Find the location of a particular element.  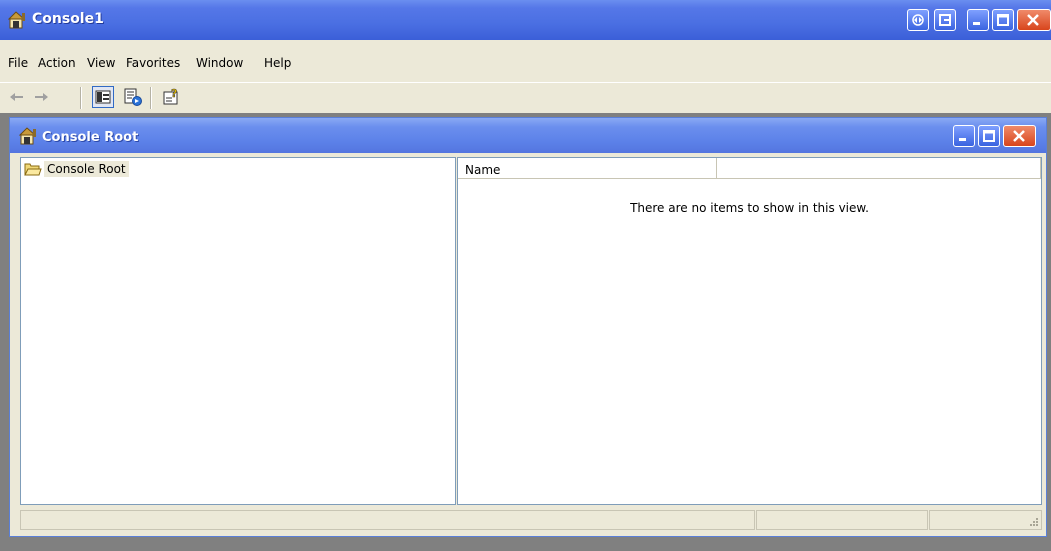

child-minimize-button is located at coordinates (964, 136).